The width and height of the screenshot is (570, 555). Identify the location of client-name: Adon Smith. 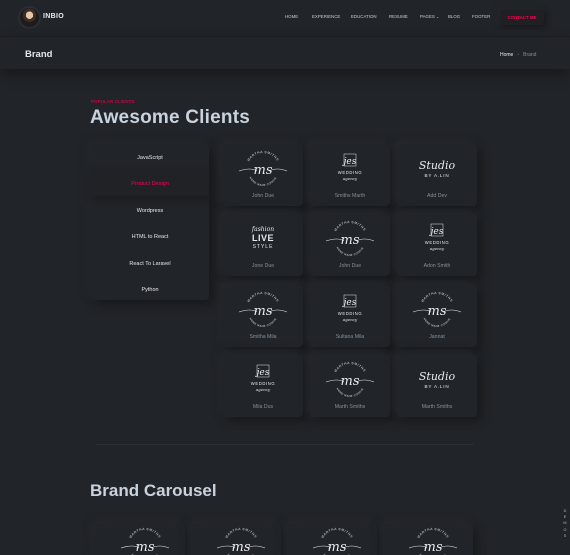
(437, 266).